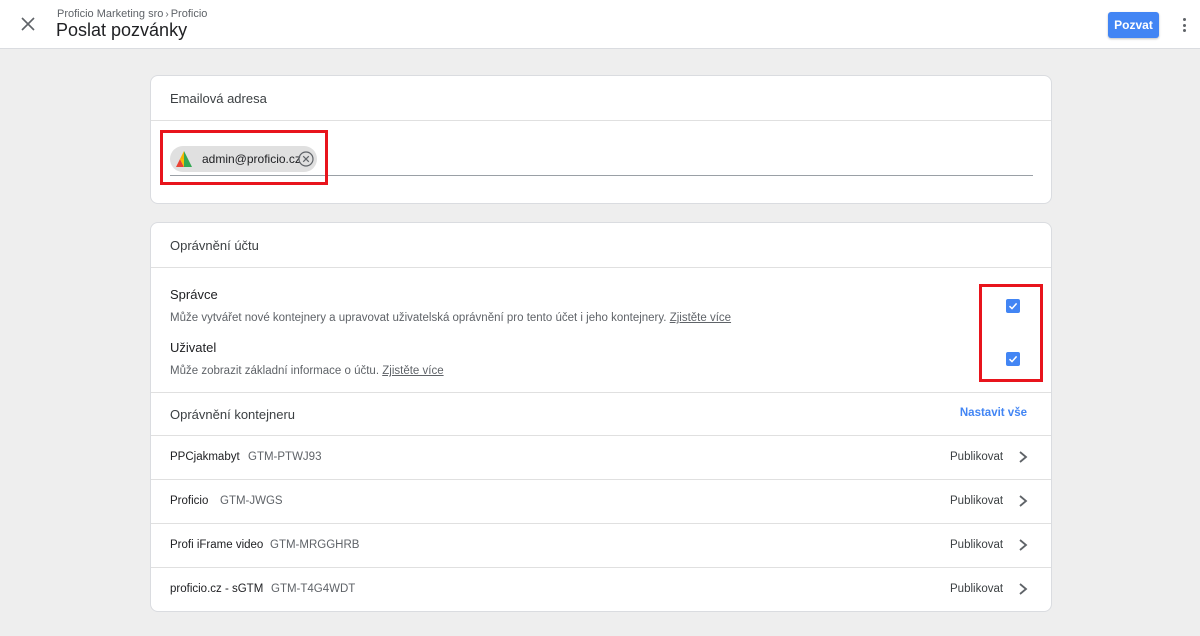 The width and height of the screenshot is (1200, 636). What do you see at coordinates (275, 371) in the screenshot?
I see `role-user-description-text: Může zobrazit základní informace o účtu.` at bounding box center [275, 371].